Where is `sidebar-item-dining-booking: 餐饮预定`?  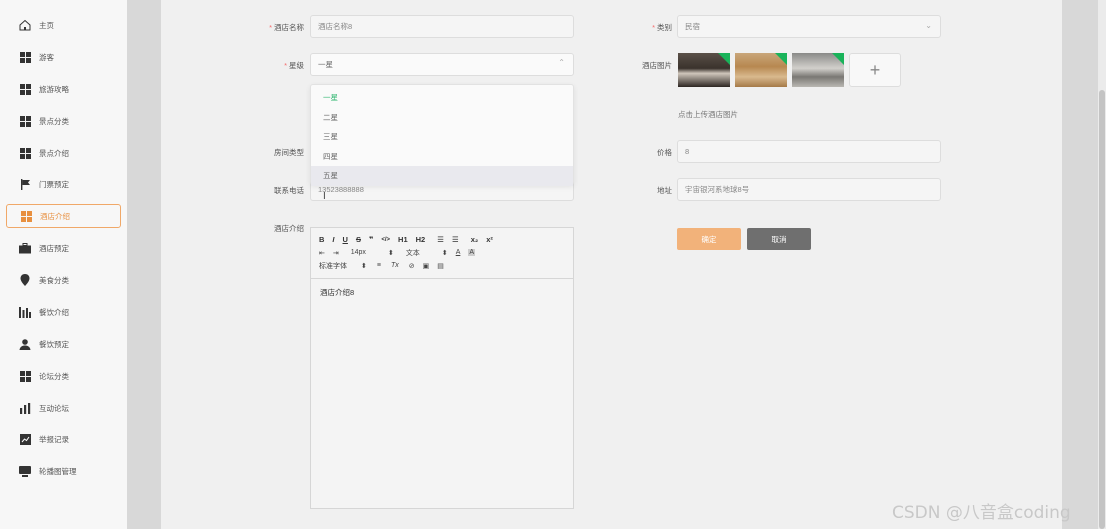 sidebar-item-dining-booking: 餐饮预定 is located at coordinates (63, 344).